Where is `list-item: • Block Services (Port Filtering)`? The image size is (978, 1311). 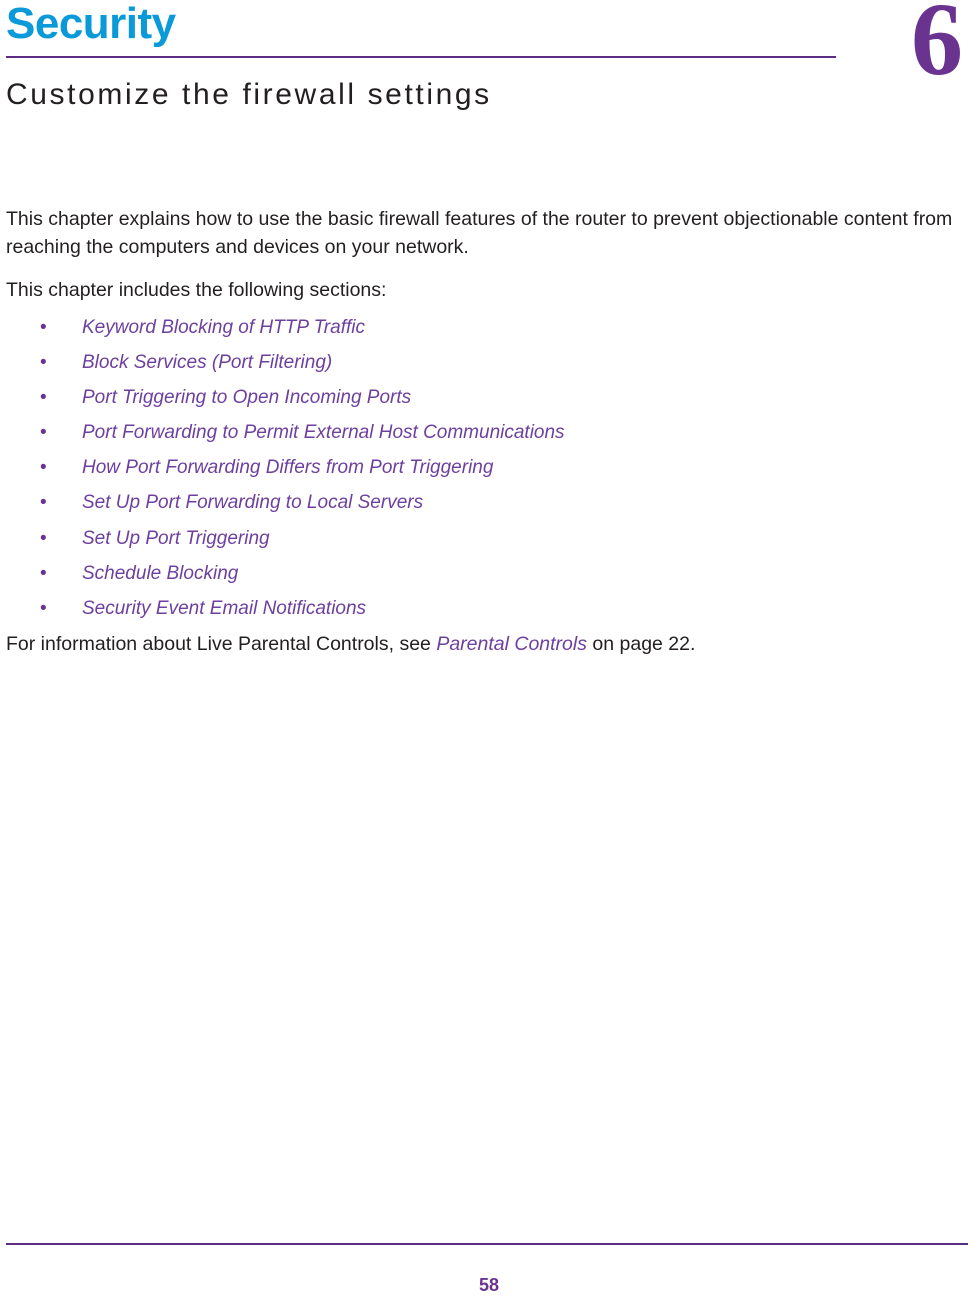
list-item: • Block Services (Port Filtering) is located at coordinates (490, 362).